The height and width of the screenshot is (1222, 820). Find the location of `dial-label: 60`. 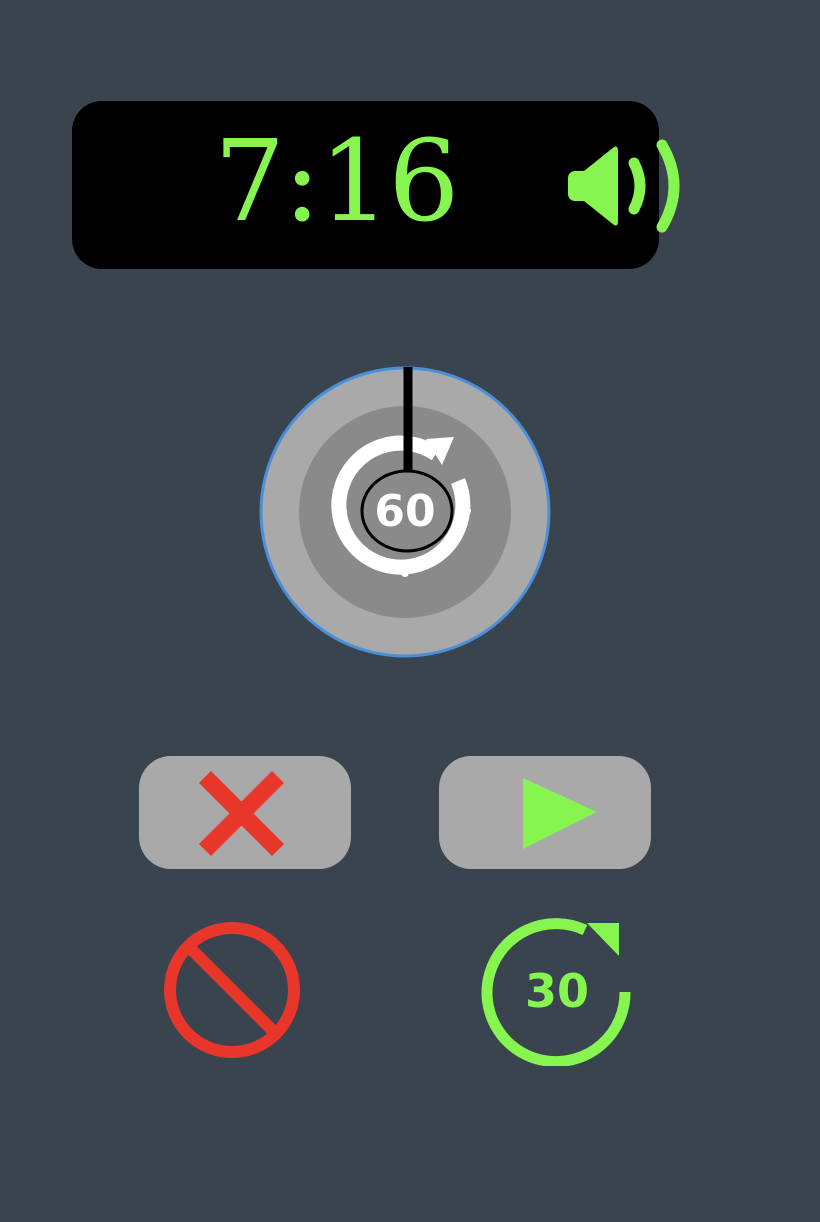

dial-label: 60 is located at coordinates (404, 511).